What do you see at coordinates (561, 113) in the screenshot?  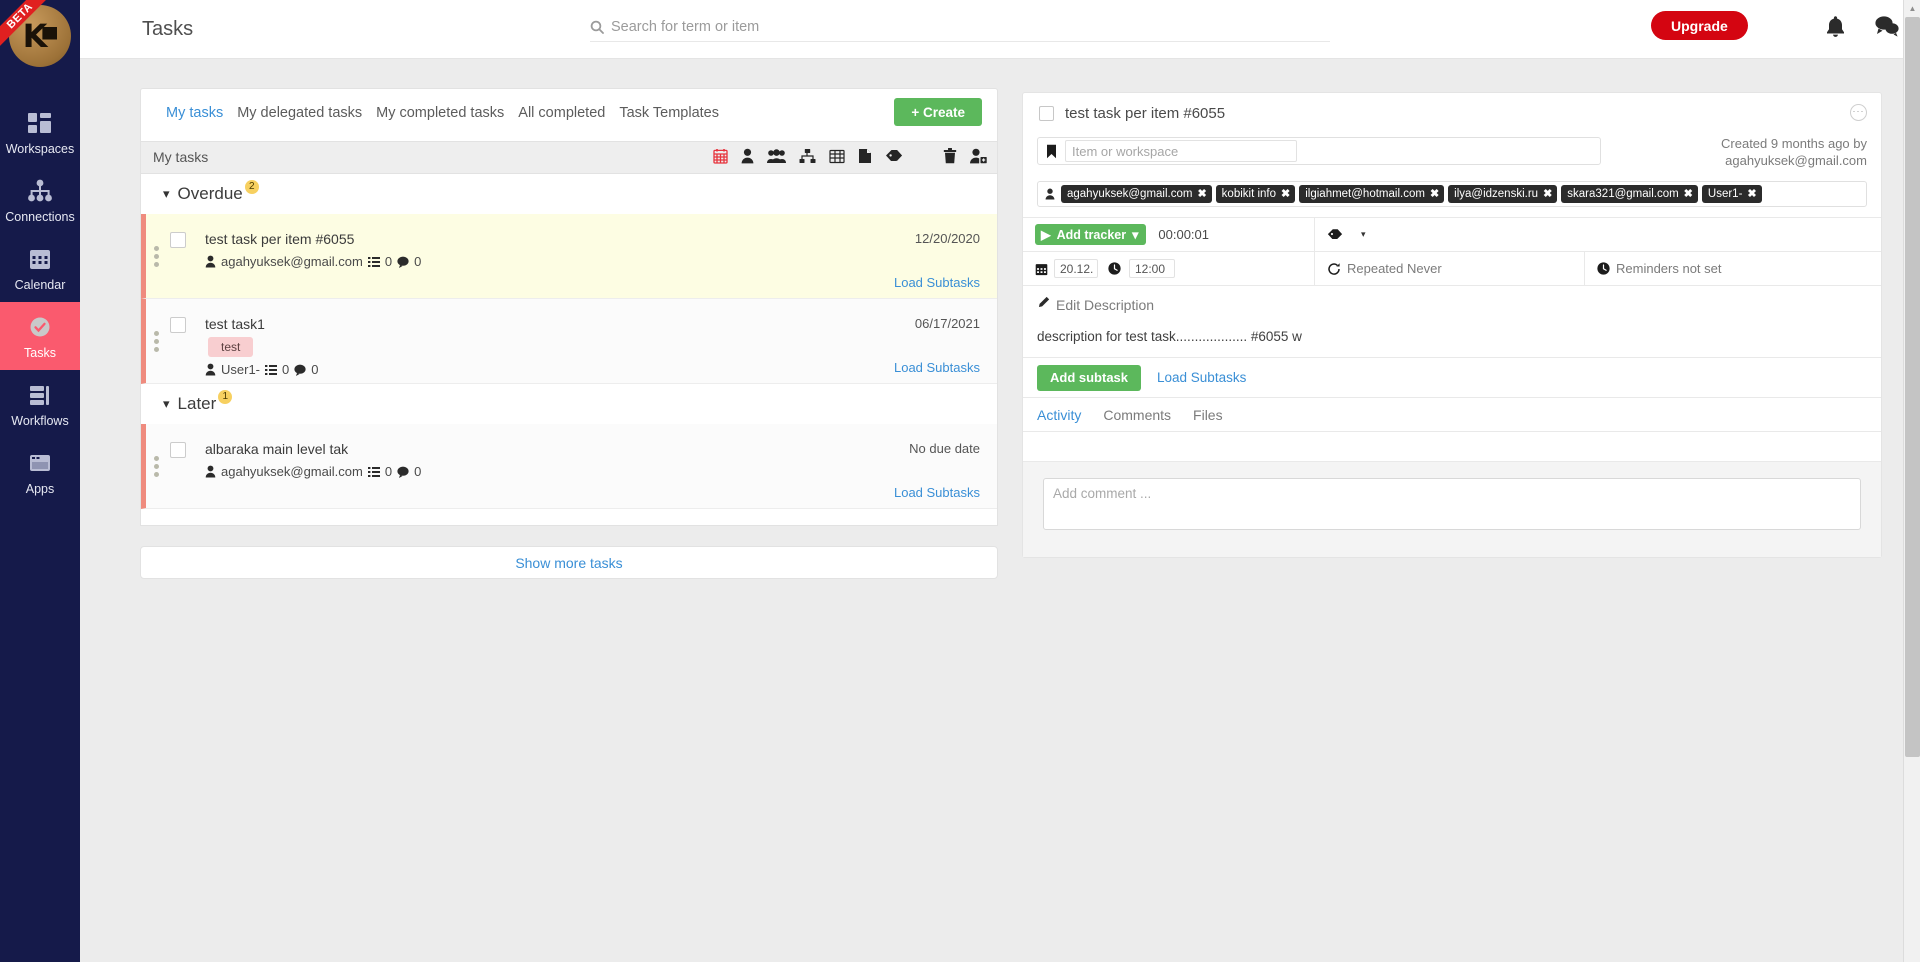 I see `tab-all-completed: All completed` at bounding box center [561, 113].